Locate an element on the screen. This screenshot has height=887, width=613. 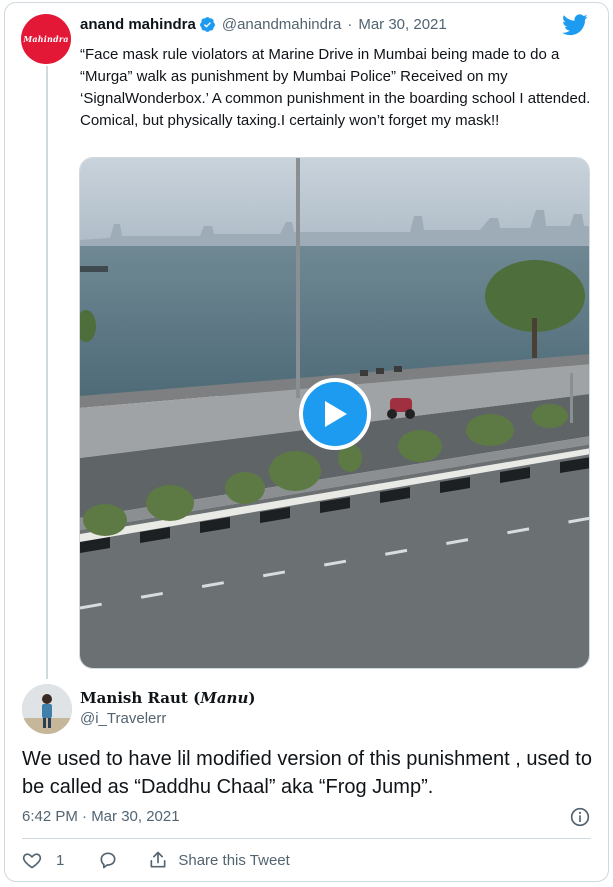
twitter-bird-icon is located at coordinates (575, 25).